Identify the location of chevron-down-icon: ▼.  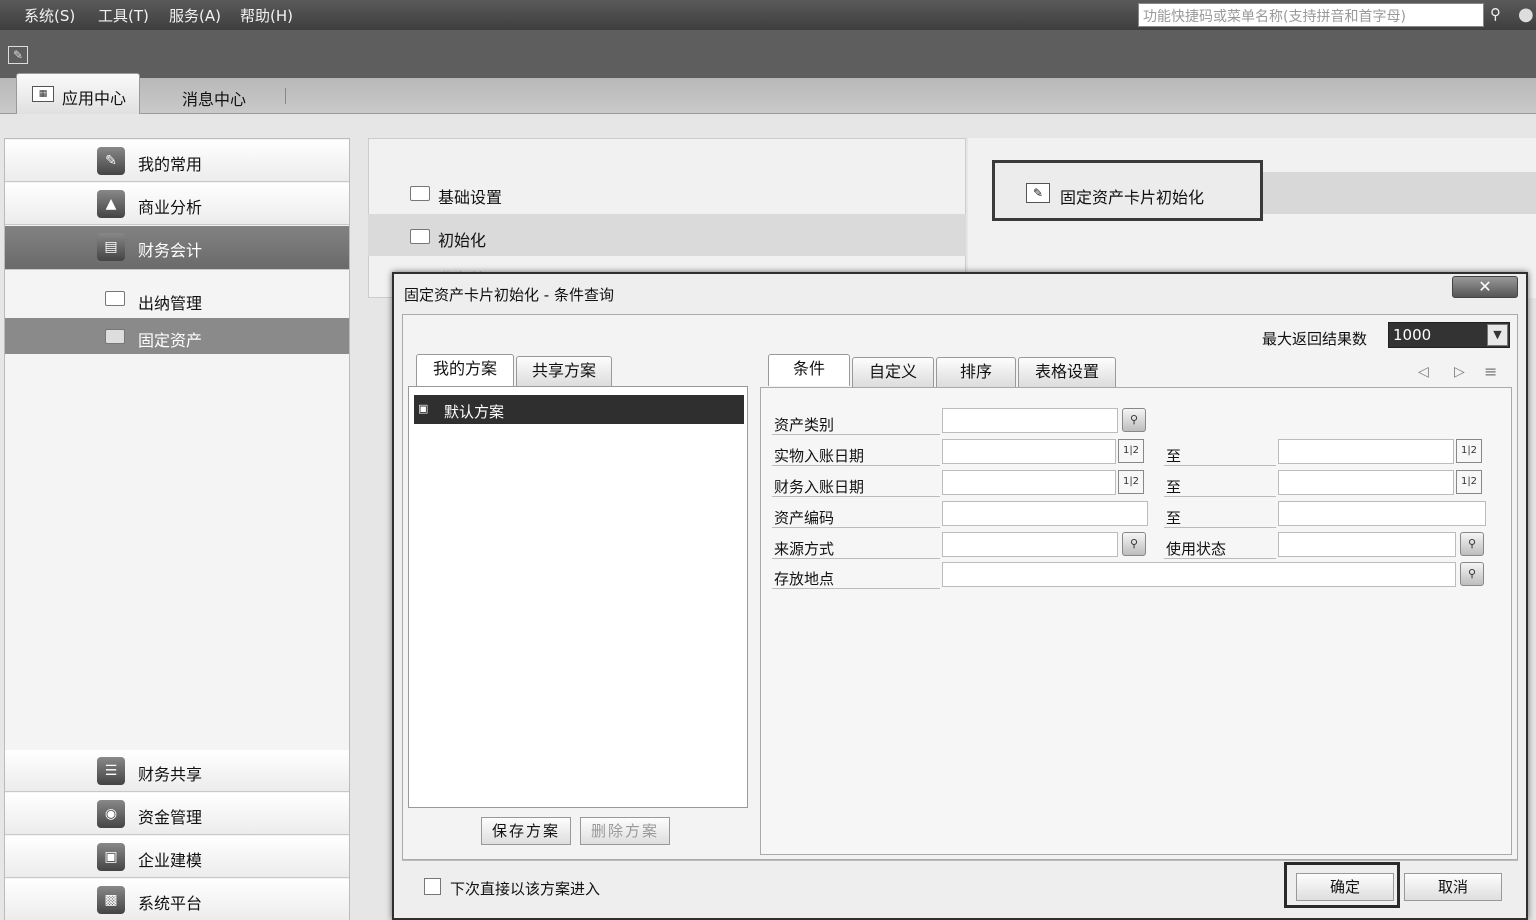
(1497, 335).